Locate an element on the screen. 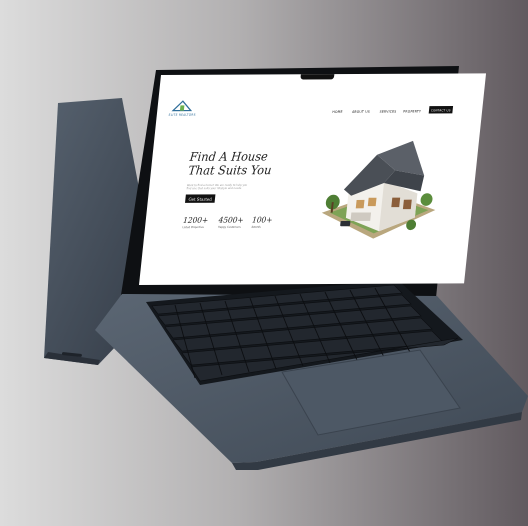  contact-us-button: CONTACT US is located at coordinates (441, 110).